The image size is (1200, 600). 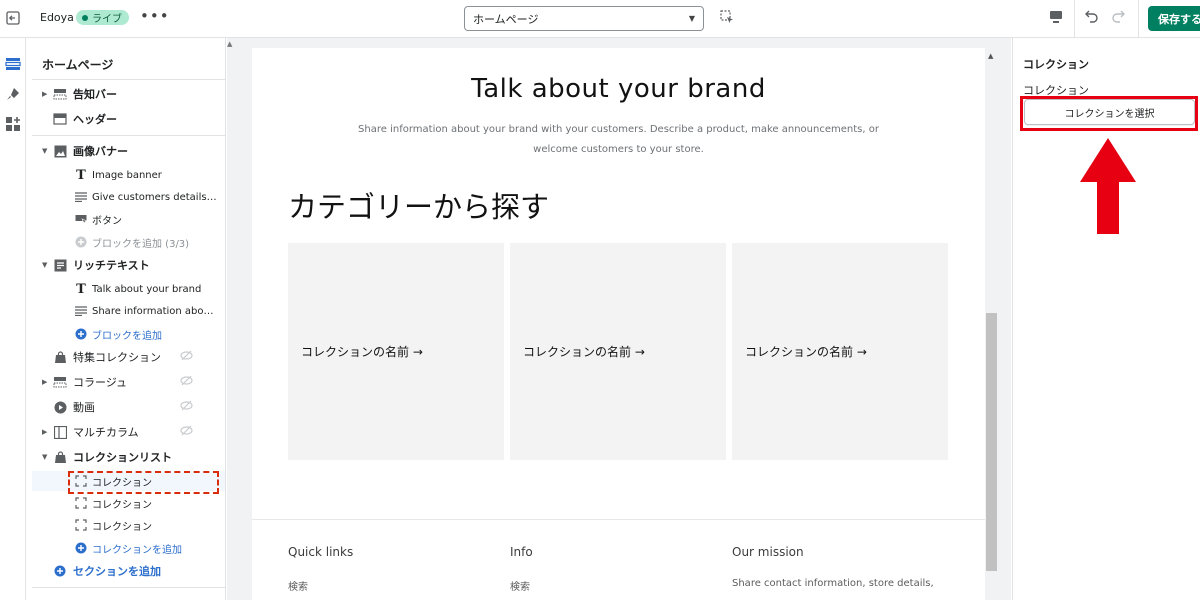 I want to click on block-item-button: ボタン, so click(x=128, y=219).